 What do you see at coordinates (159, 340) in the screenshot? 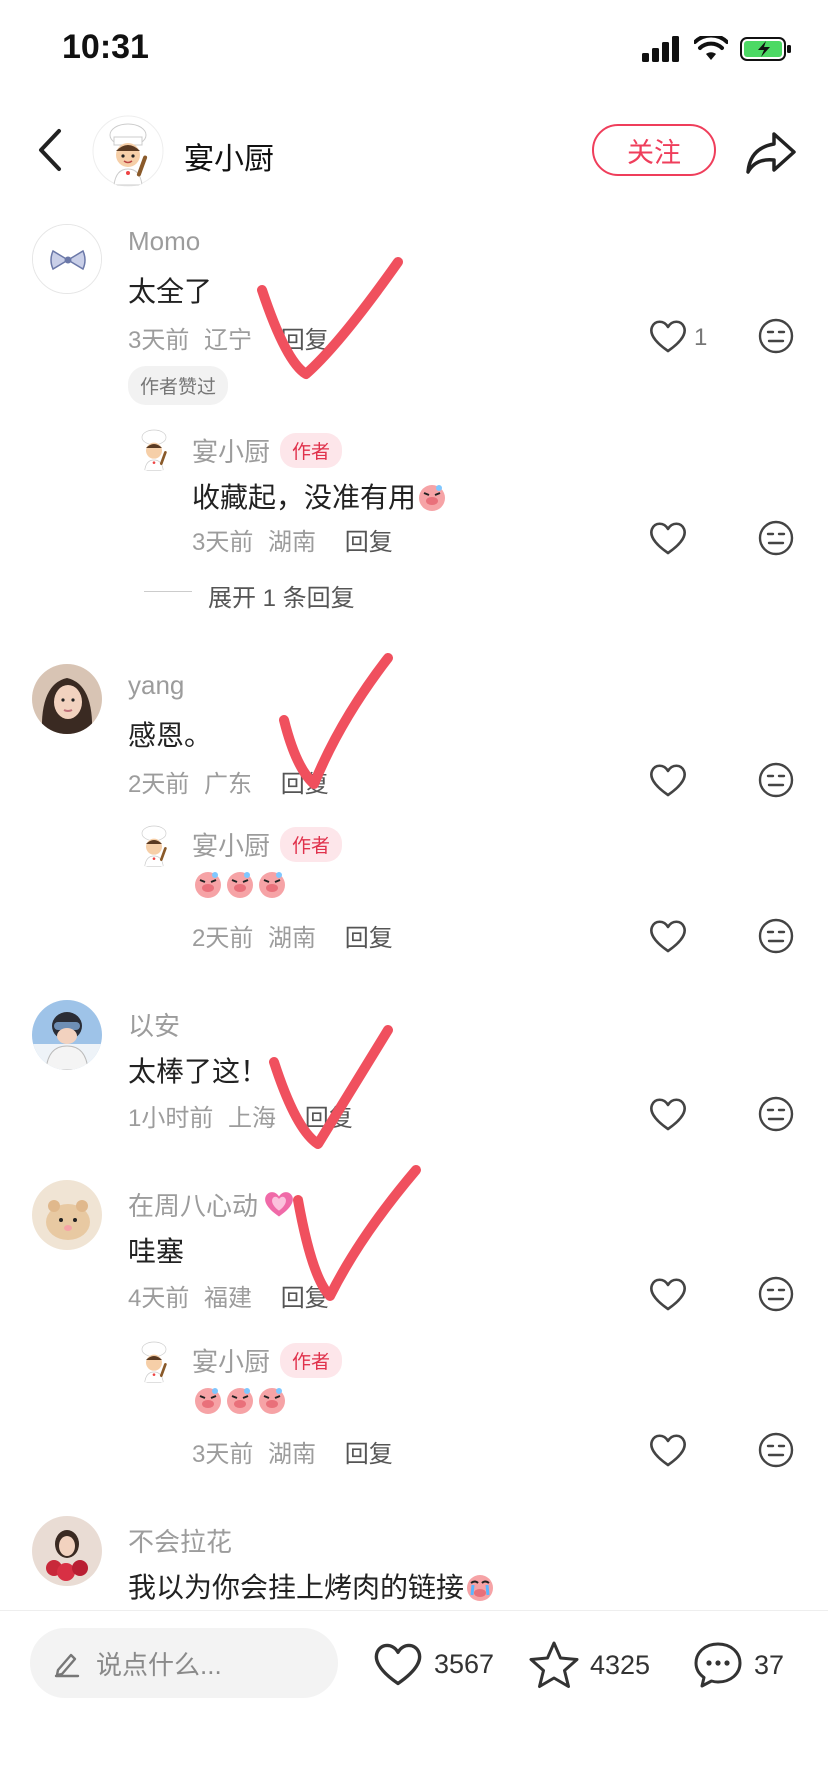
I see `comment-time: 3天前` at bounding box center [159, 340].